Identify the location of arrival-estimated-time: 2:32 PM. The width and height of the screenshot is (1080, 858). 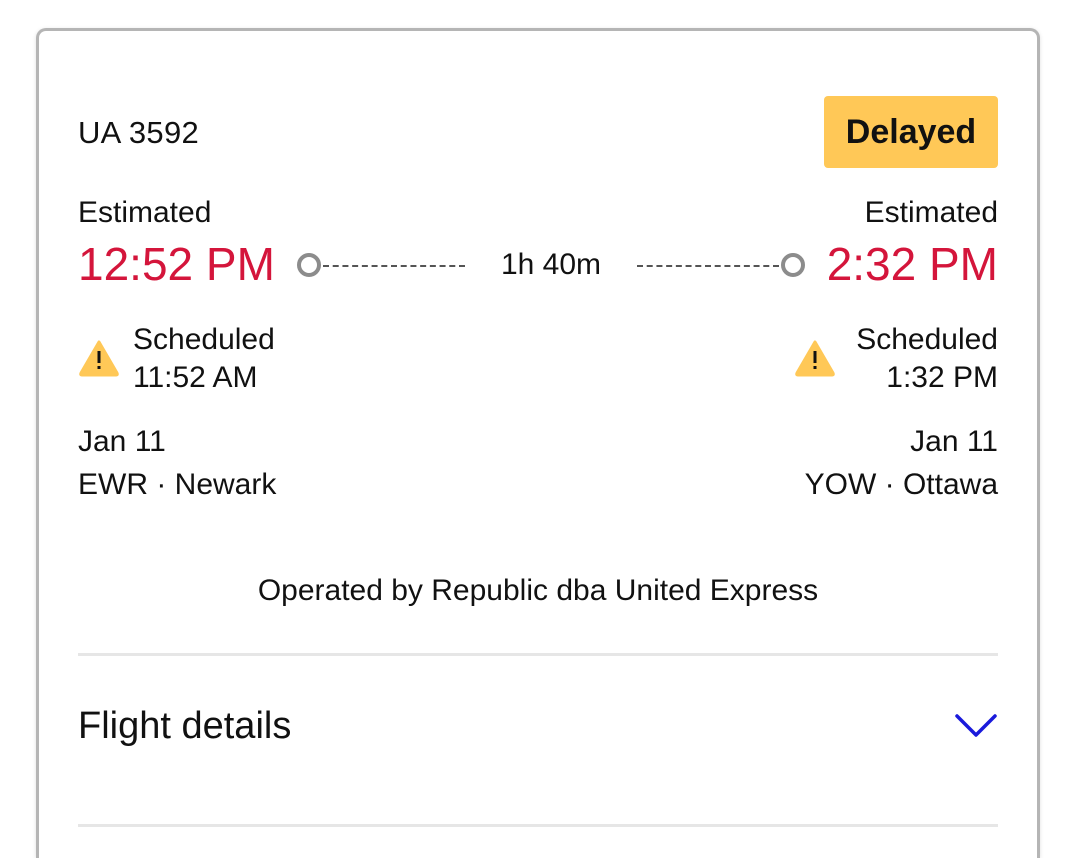
(912, 264).